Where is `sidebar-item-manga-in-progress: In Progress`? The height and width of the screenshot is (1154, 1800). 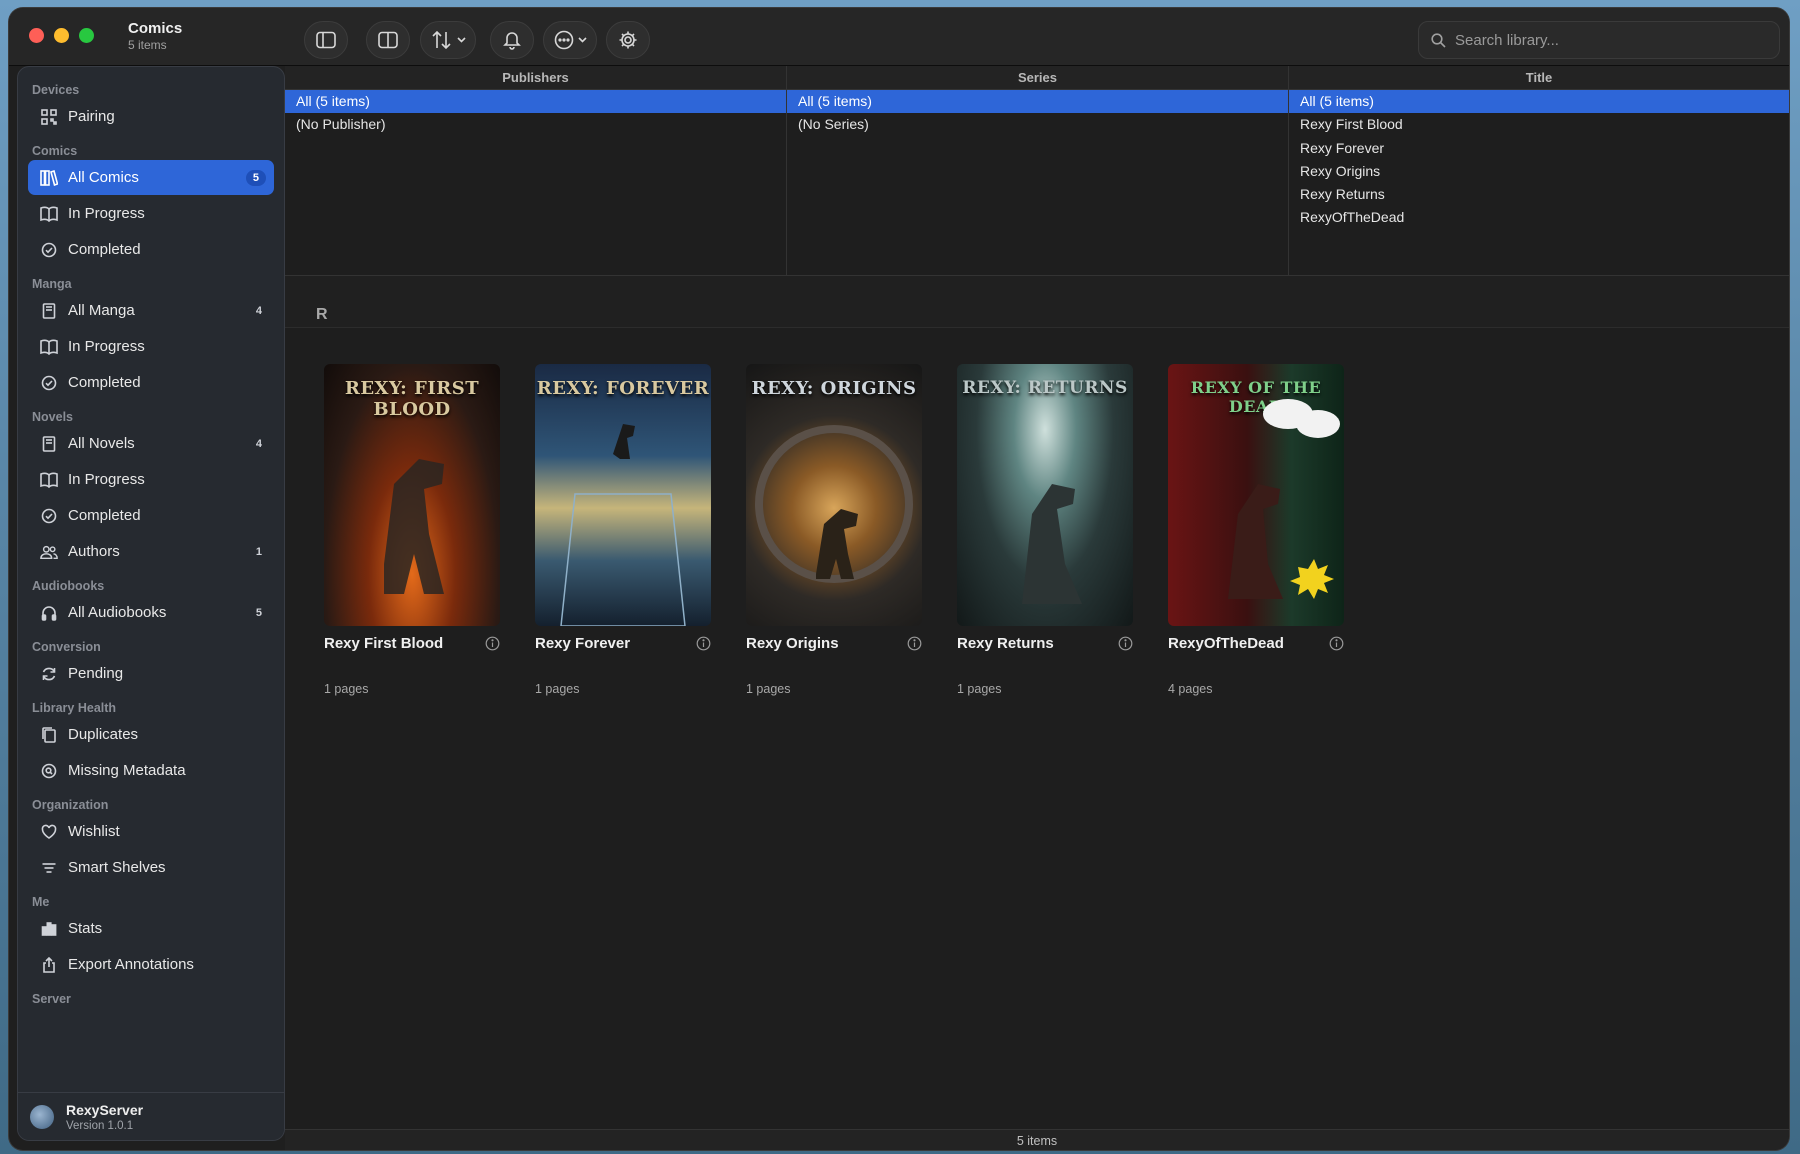
sidebar-item-manga-in-progress: In Progress is located at coordinates (151, 346).